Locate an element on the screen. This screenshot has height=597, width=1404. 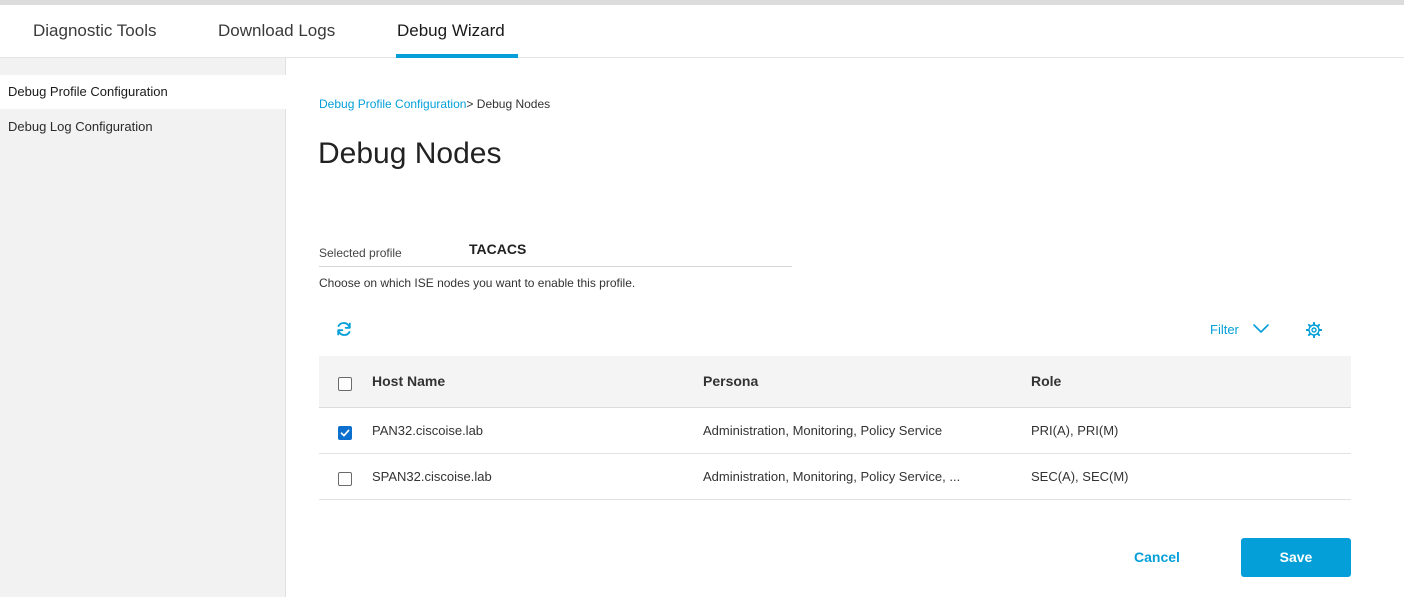
checkmark-icon is located at coordinates (345, 433).